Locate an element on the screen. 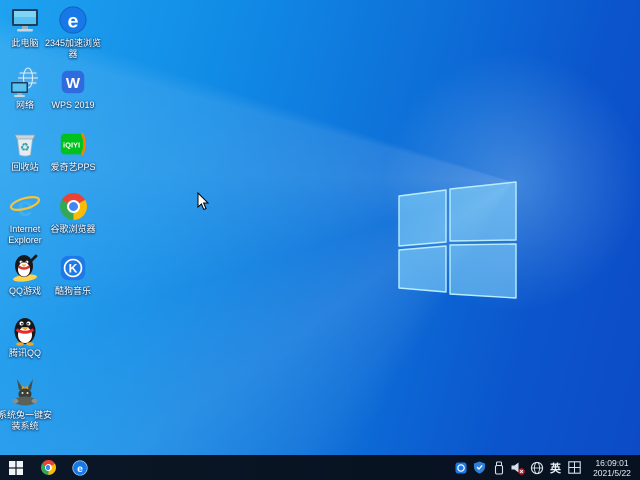  shield-icon is located at coordinates (479, 467).